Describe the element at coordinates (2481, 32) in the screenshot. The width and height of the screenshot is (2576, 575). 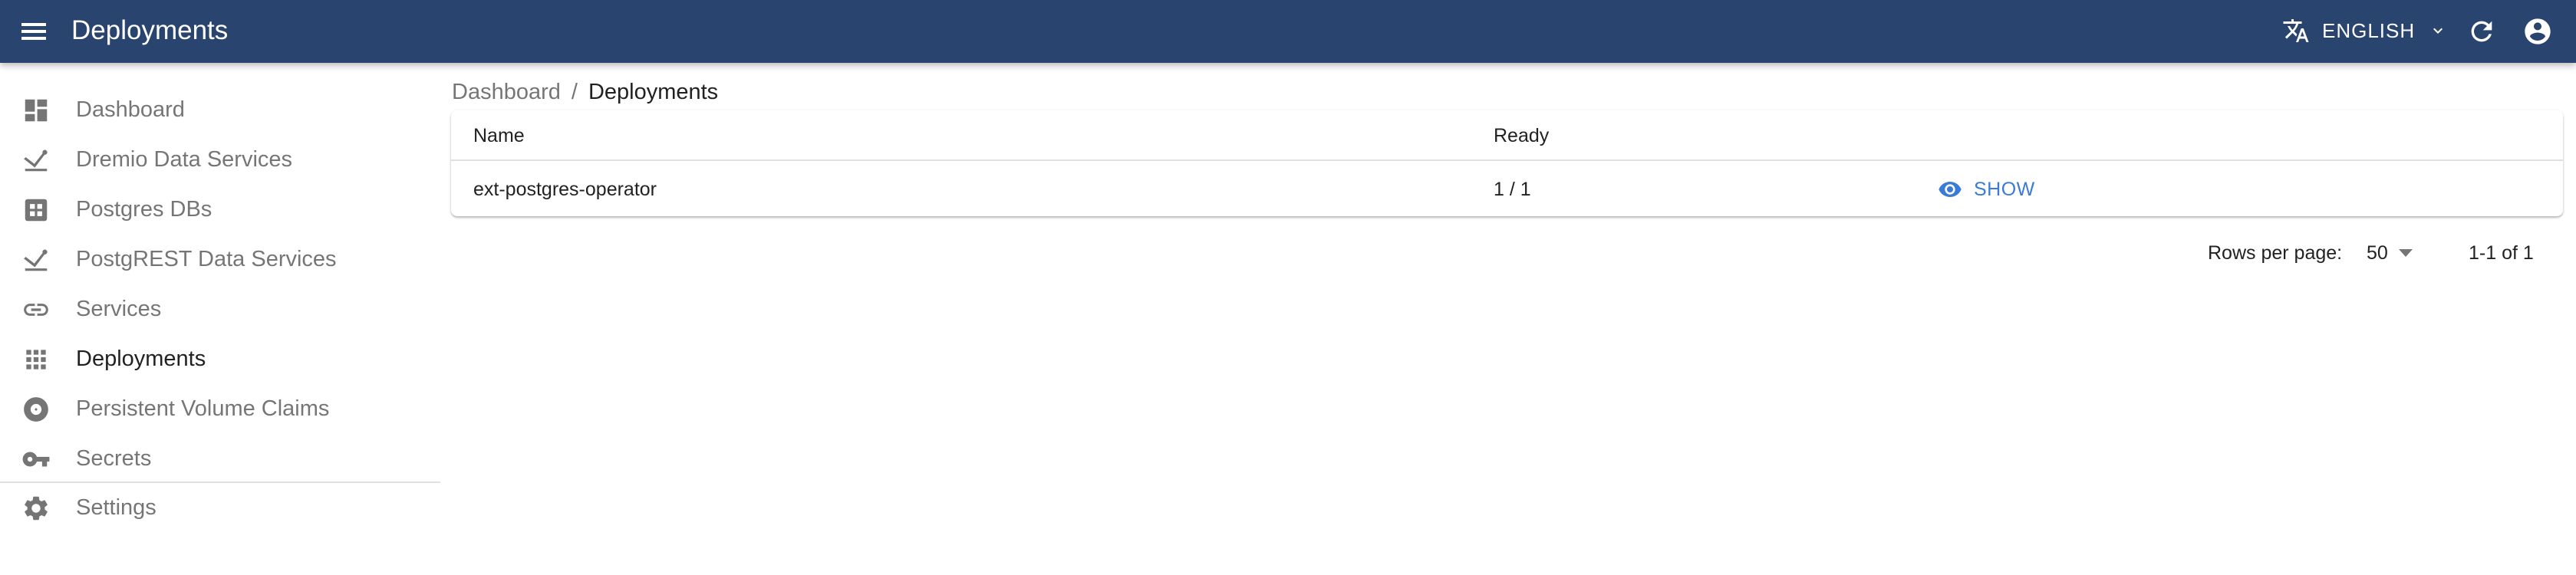
I see `refresh-icon` at that location.